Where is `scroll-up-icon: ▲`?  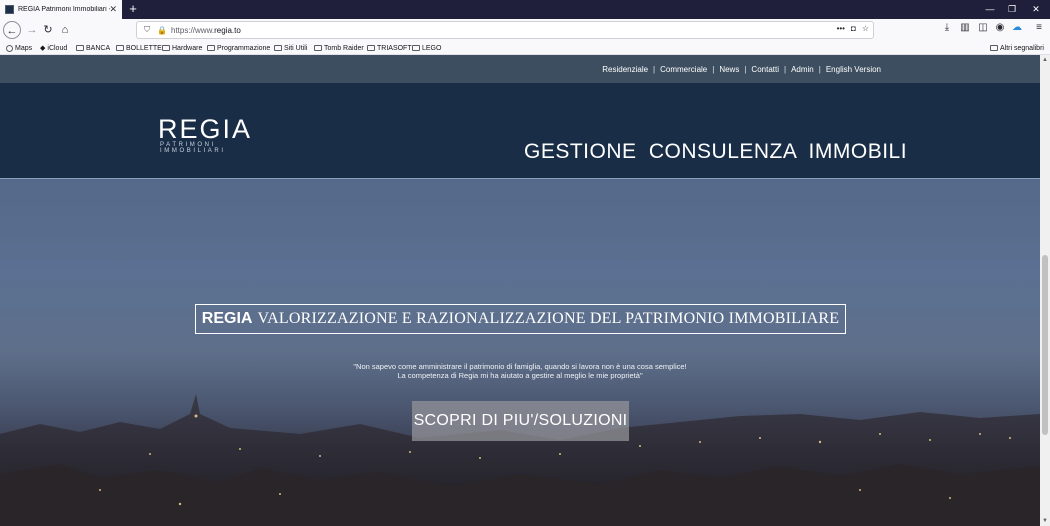
scroll-up-icon: ▲ is located at coordinates (1045, 60).